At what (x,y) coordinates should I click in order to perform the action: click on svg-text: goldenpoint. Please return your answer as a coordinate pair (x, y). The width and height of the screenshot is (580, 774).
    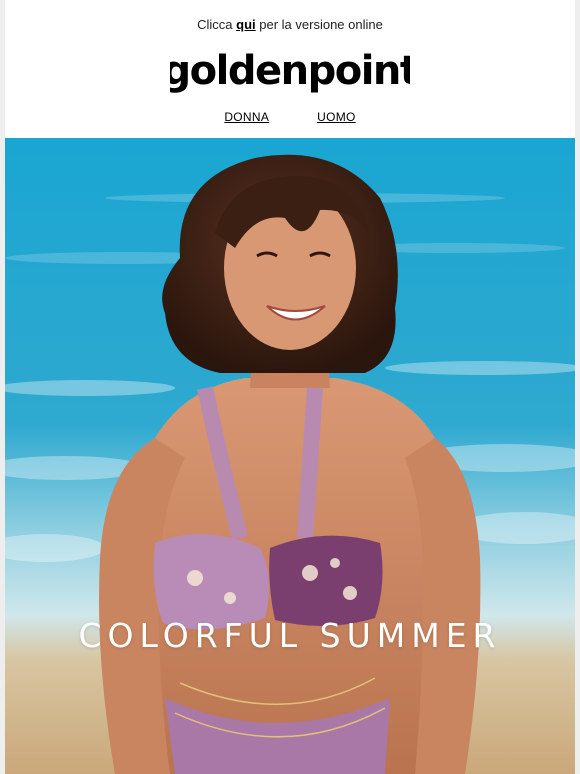
    Looking at the image, I should click on (290, 71).